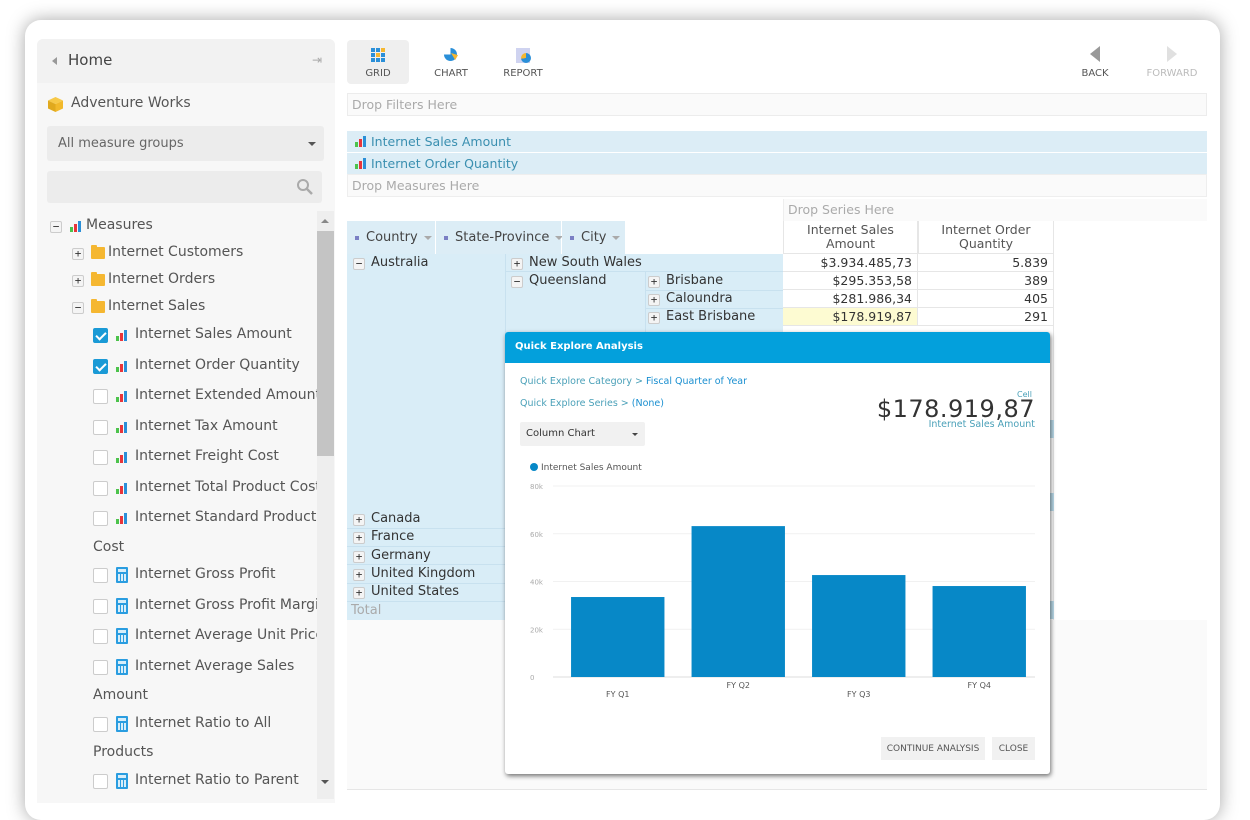 The width and height of the screenshot is (1250, 820). Describe the element at coordinates (711, 316) in the screenshot. I see `row-label: East Brisbane` at that location.